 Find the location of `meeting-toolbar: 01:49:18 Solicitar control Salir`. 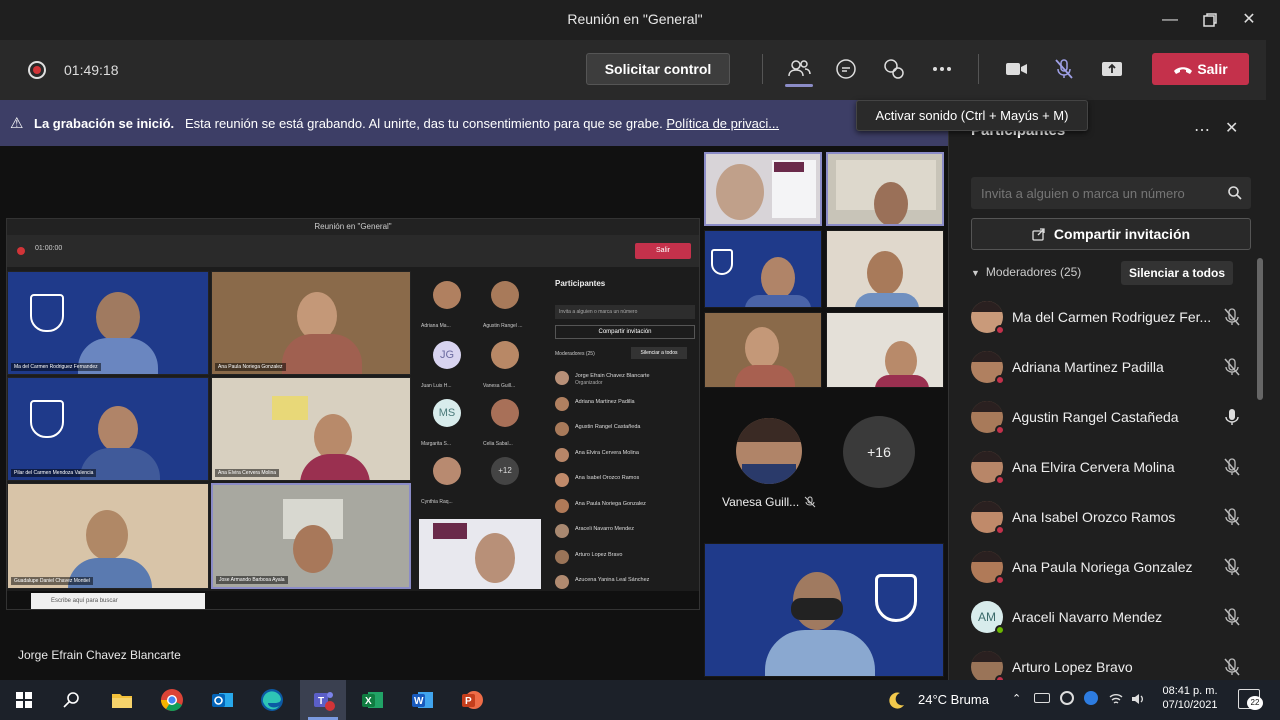

meeting-toolbar: 01:49:18 Solicitar control Salir is located at coordinates (633, 70).